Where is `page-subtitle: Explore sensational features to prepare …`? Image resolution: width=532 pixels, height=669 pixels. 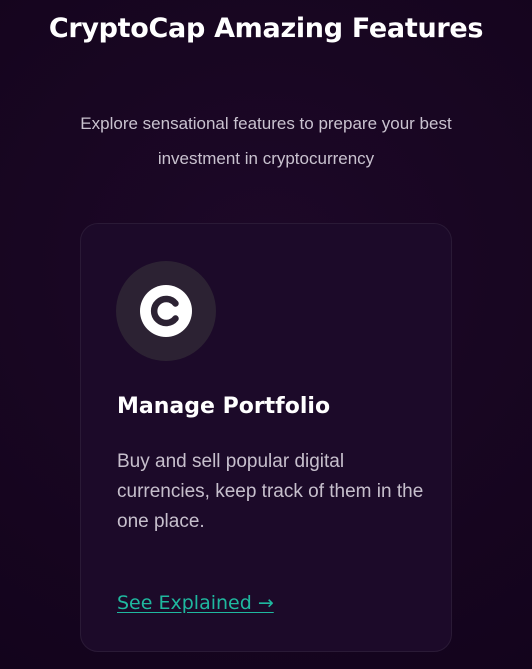 page-subtitle: Explore sensational features to prepare … is located at coordinates (266, 141).